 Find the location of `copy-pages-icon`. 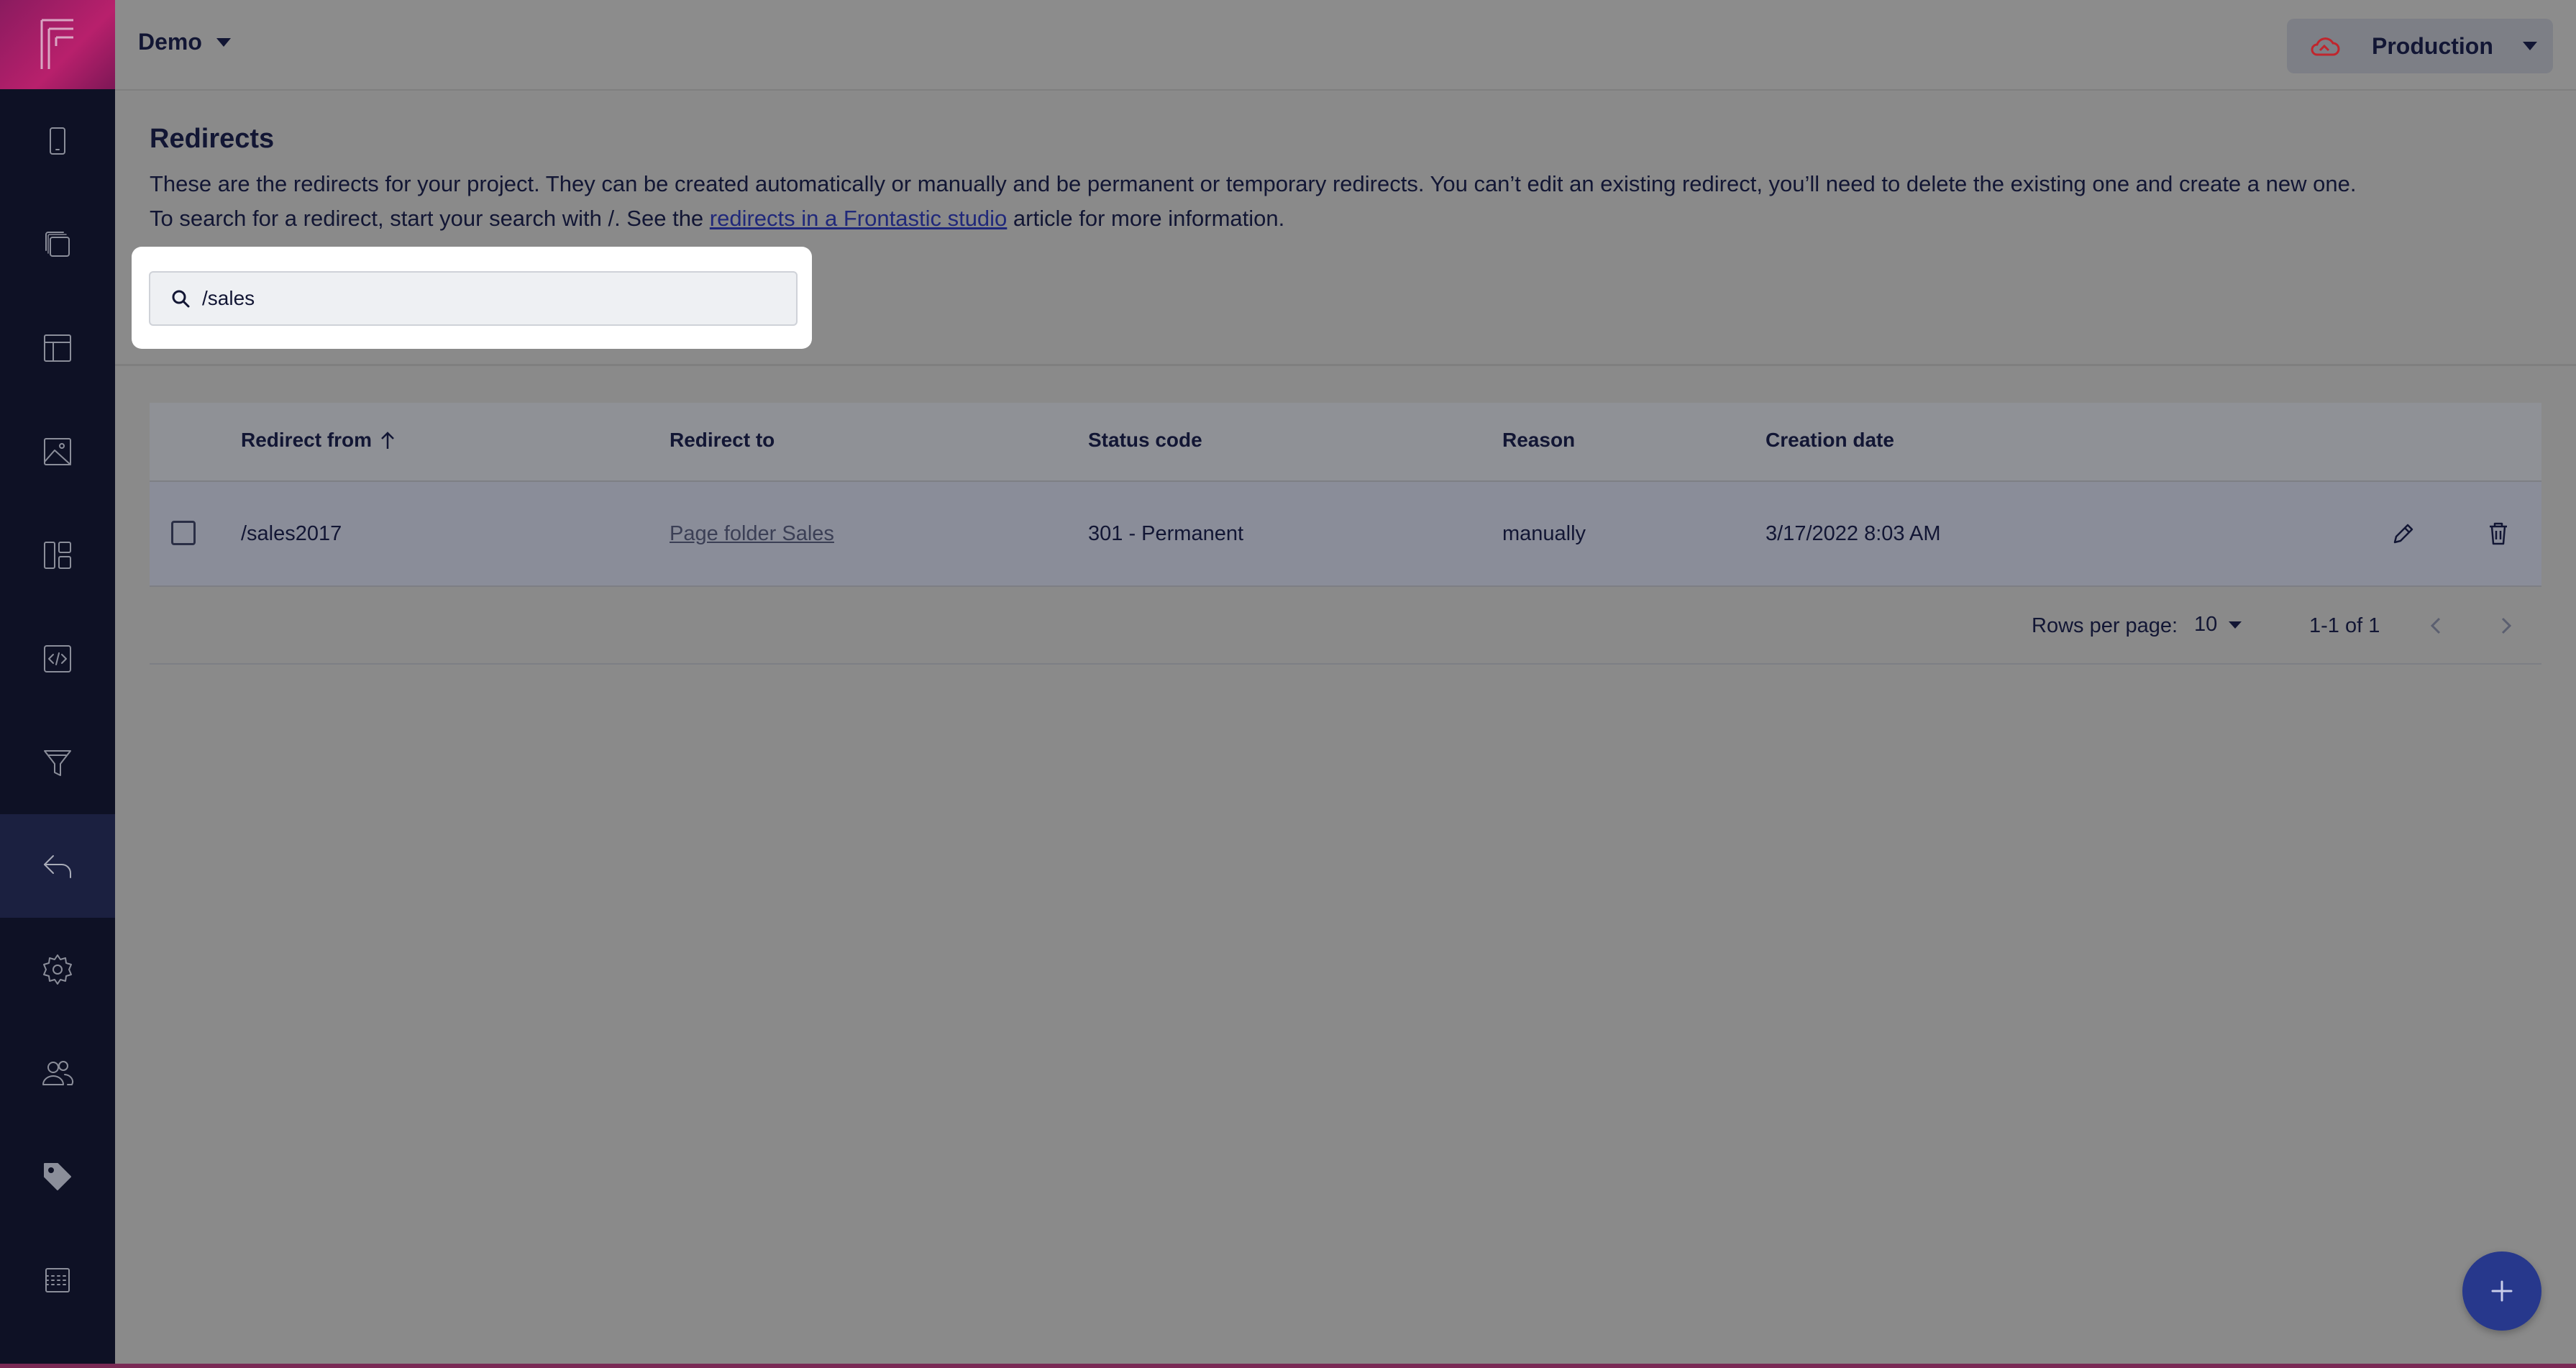

copy-pages-icon is located at coordinates (57, 244).